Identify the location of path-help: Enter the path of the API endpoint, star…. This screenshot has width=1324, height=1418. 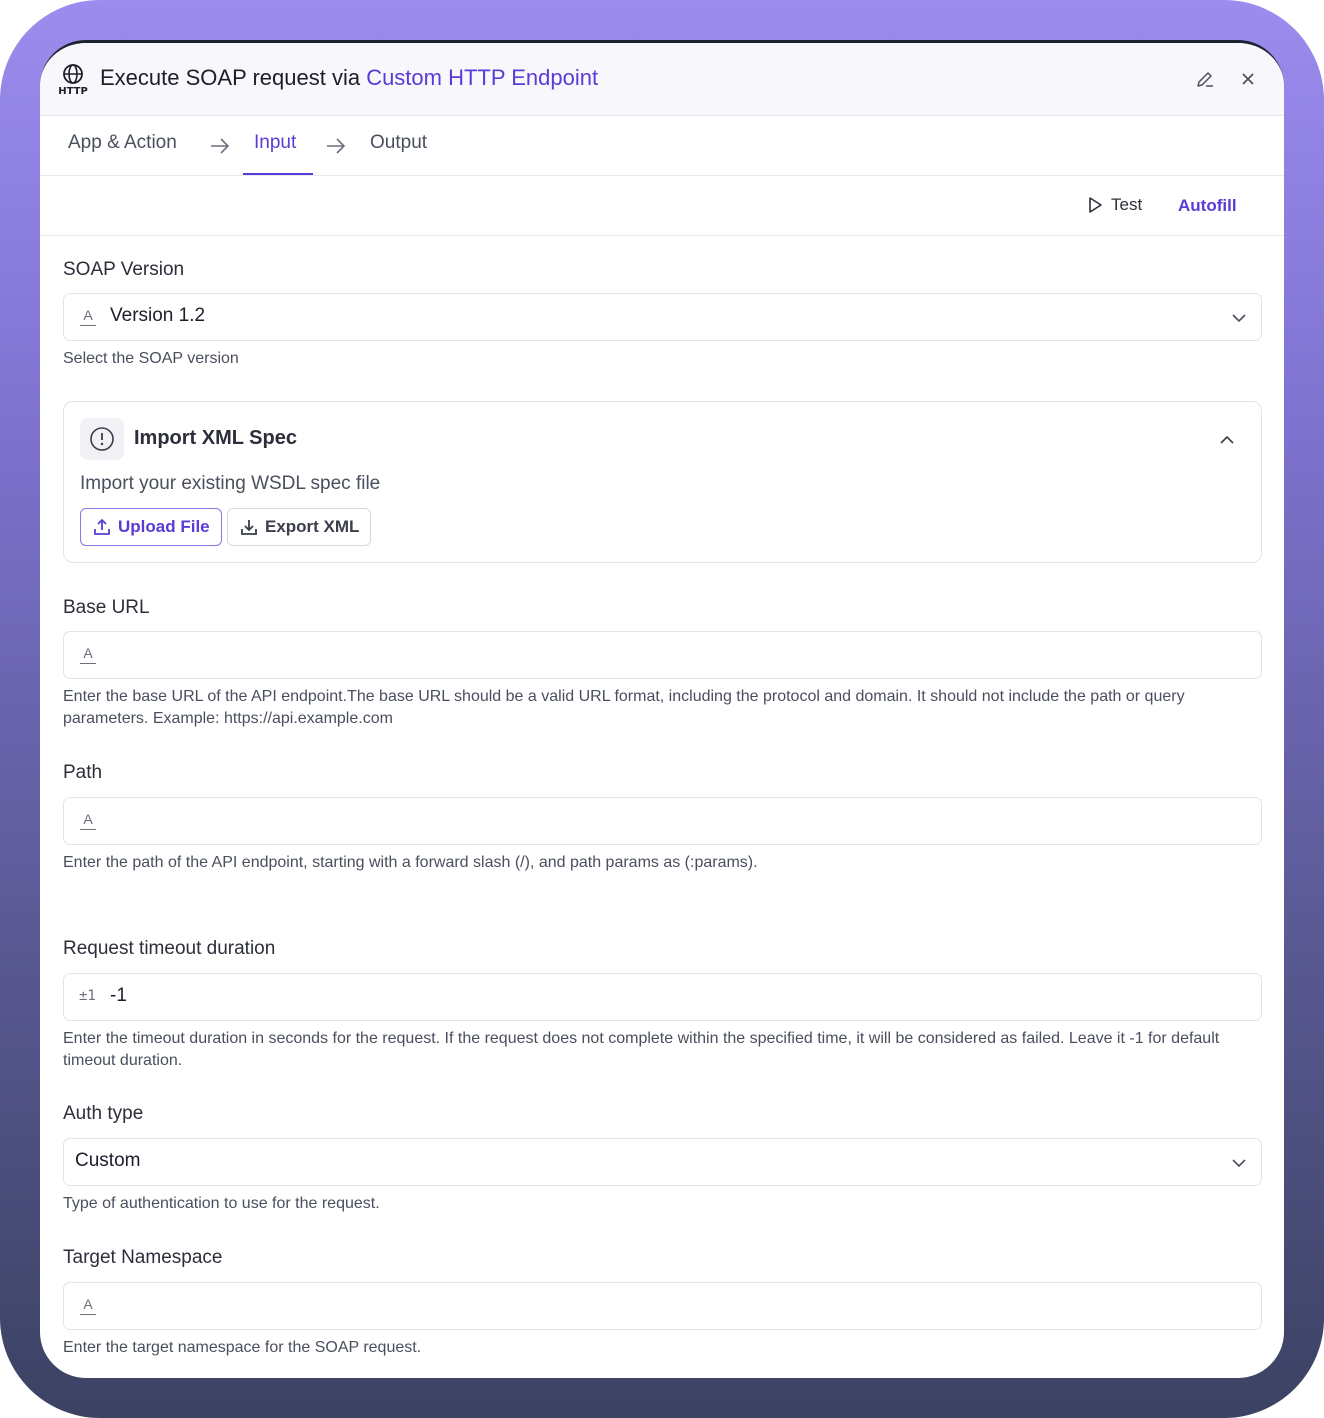
(410, 862).